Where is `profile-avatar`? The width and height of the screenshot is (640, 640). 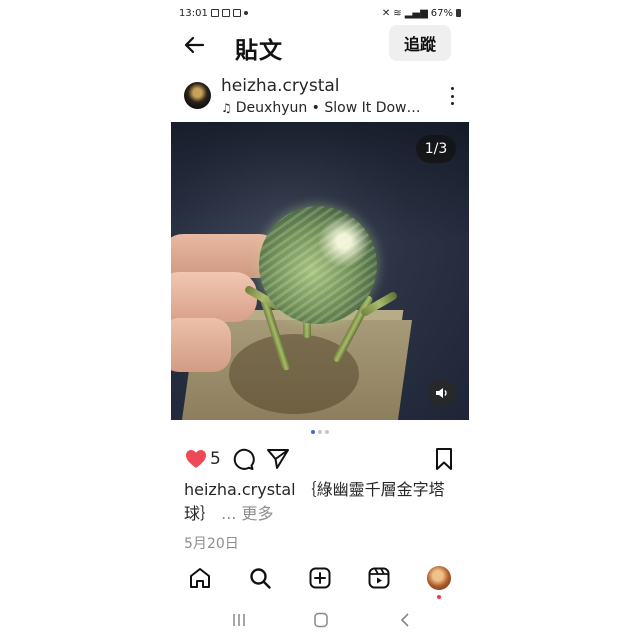 profile-avatar is located at coordinates (439, 578).